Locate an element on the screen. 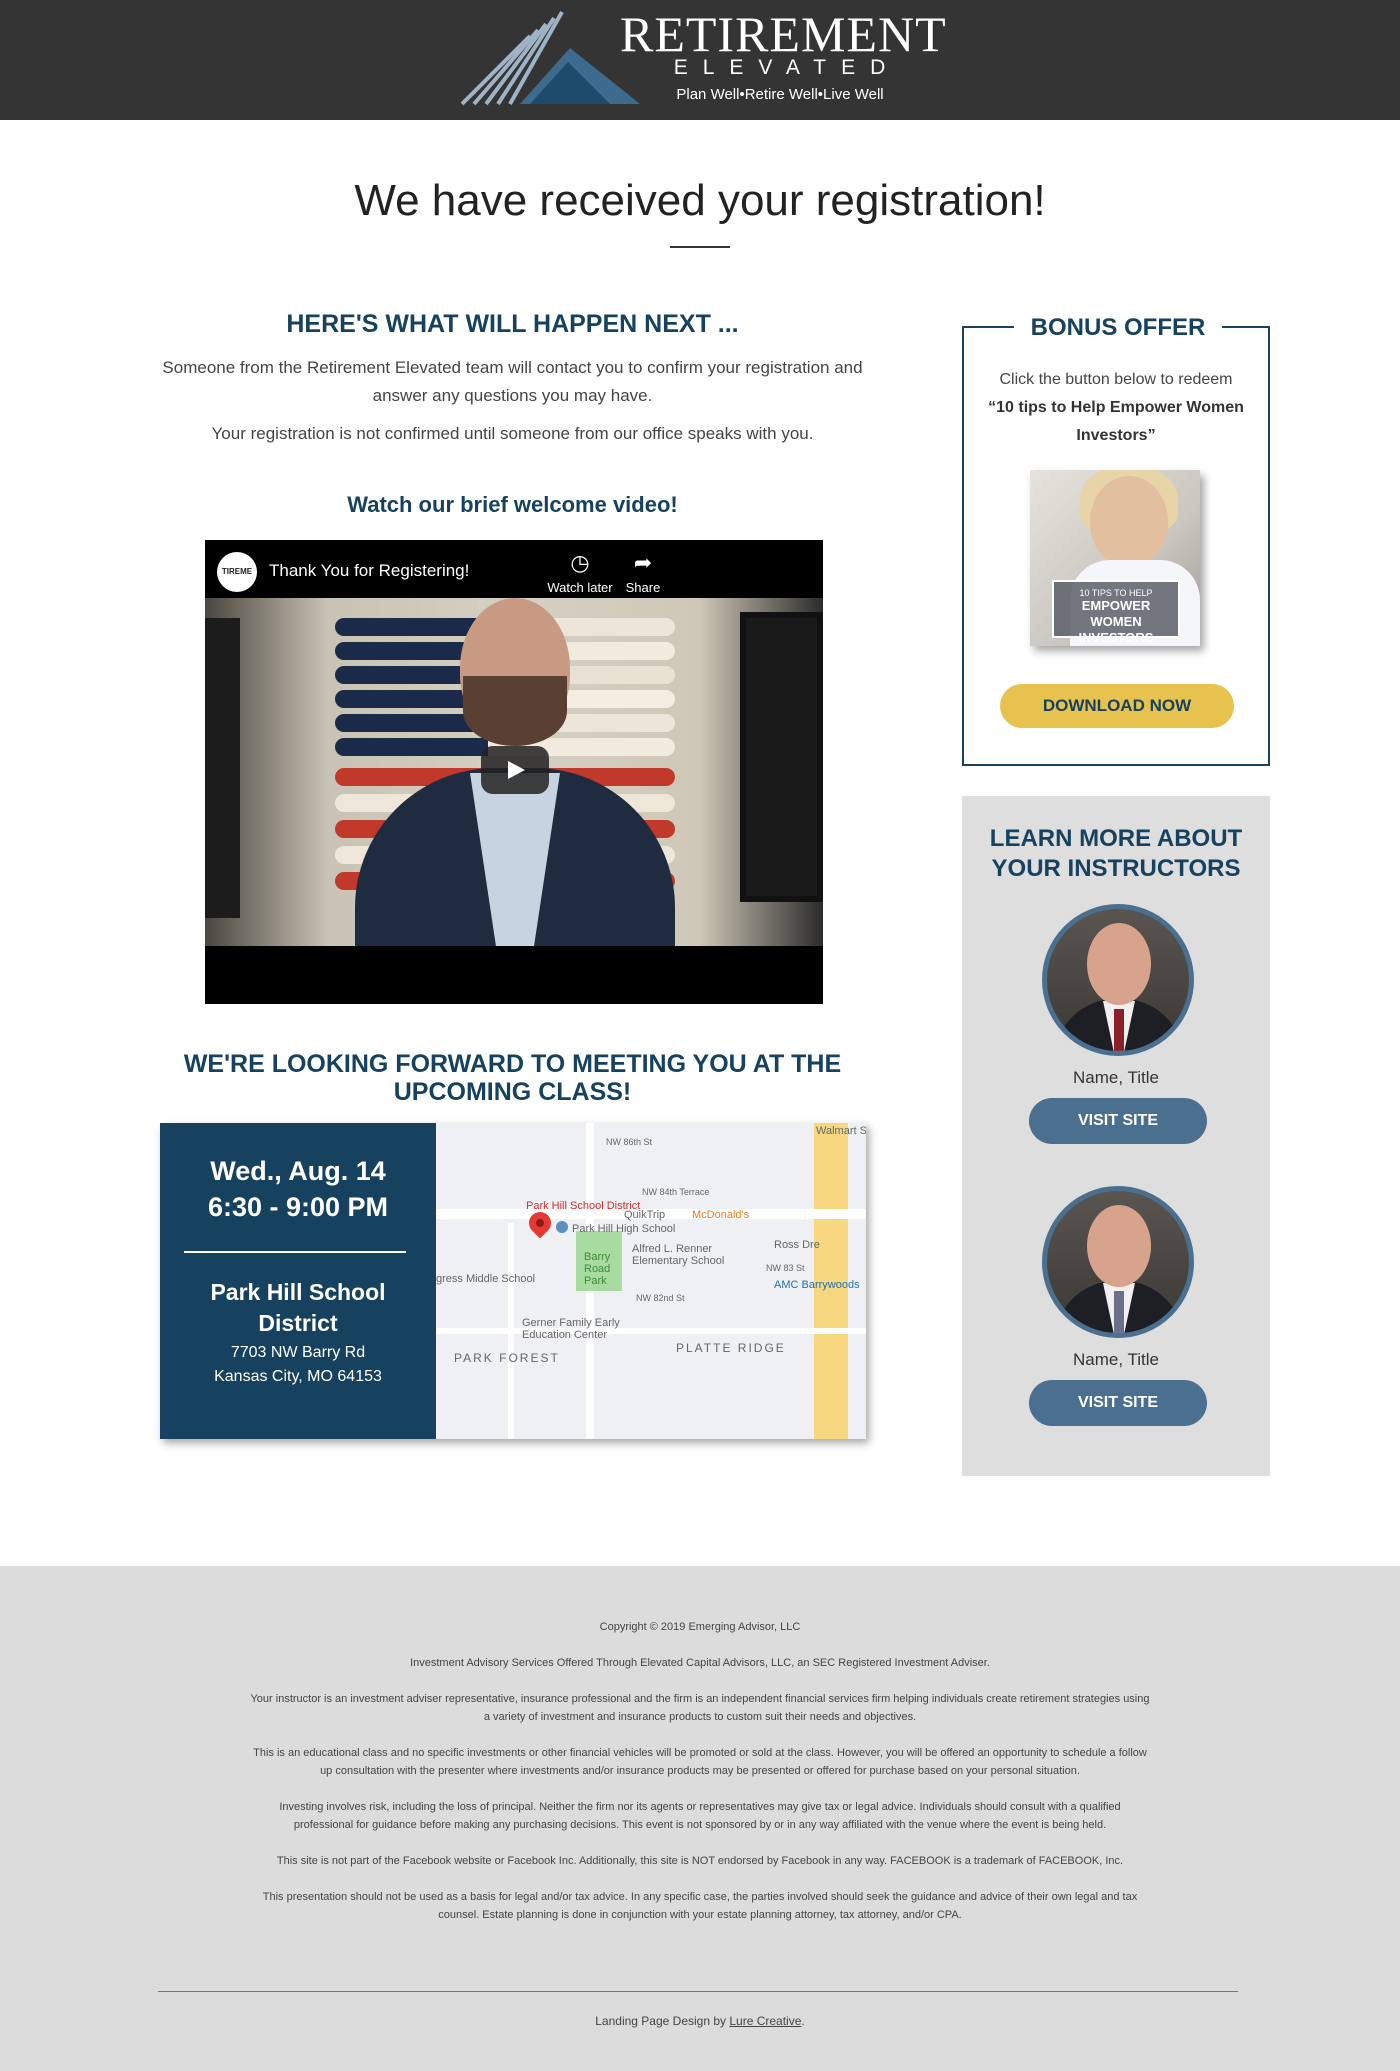 Image resolution: width=1400 pixels, height=2071 pixels. instructor-1-visit-site-button: VISIT SITE is located at coordinates (1118, 1121).